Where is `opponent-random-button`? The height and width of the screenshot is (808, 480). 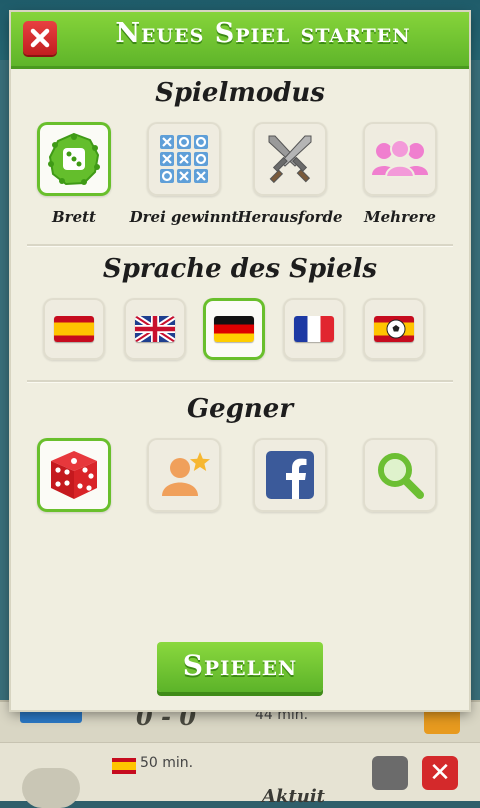 opponent-random-button is located at coordinates (74, 475).